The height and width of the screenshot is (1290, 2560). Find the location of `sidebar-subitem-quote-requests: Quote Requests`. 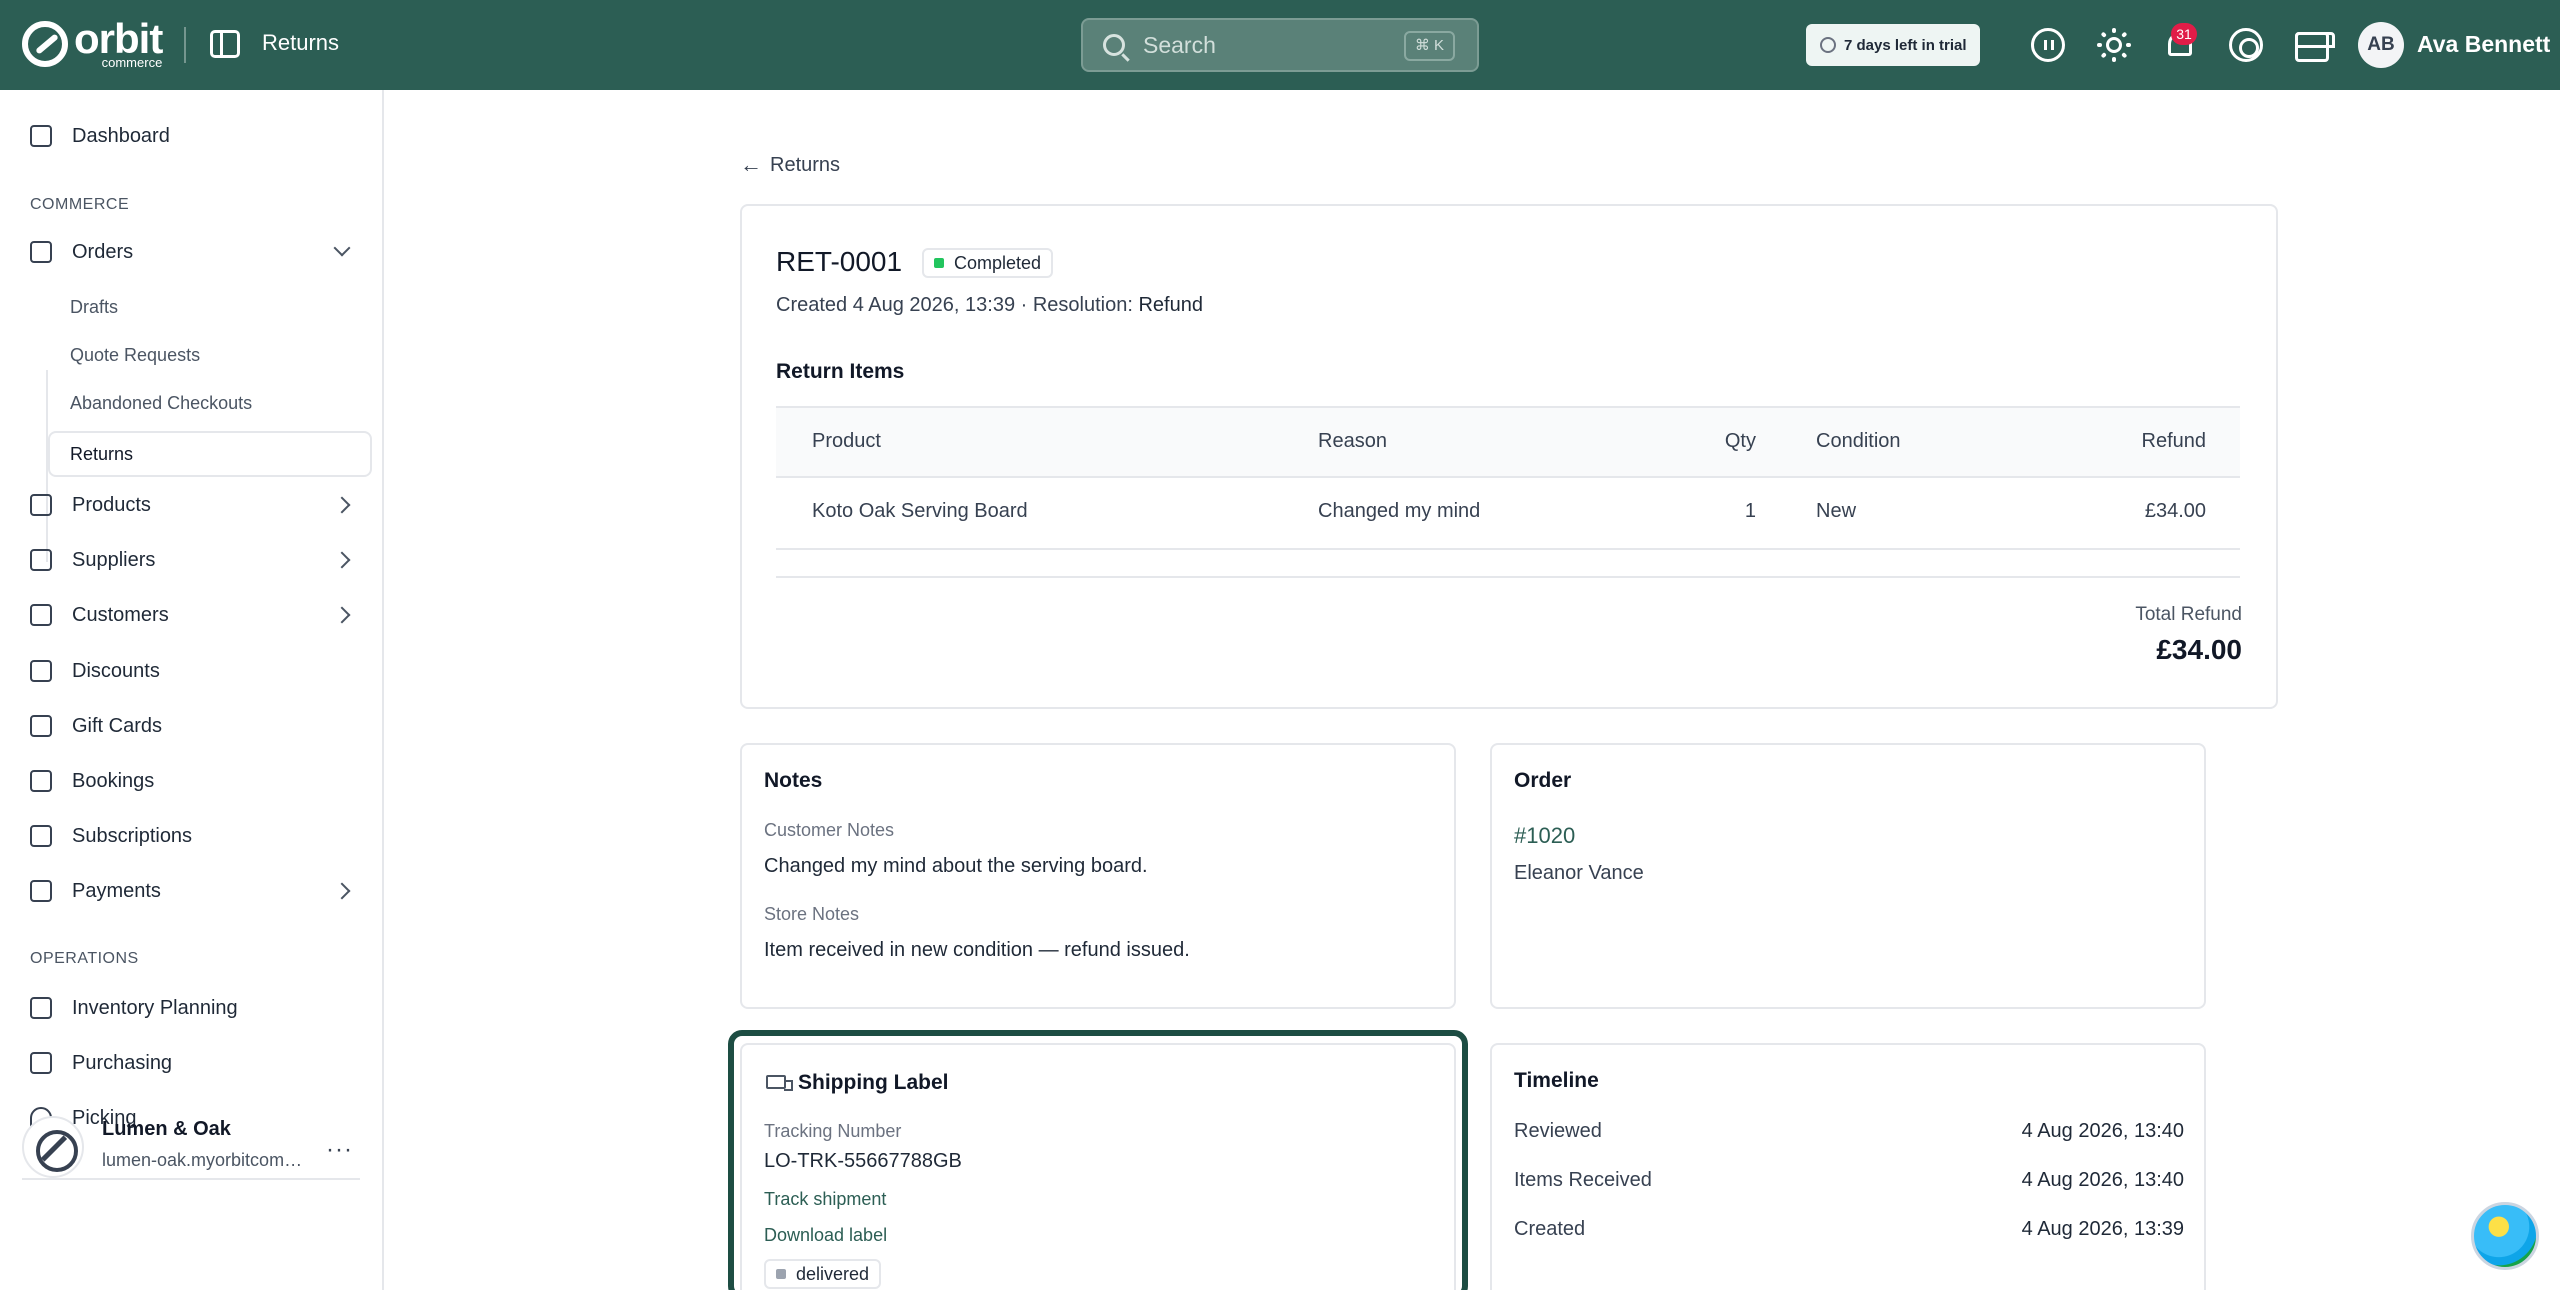

sidebar-subitem-quote-requests: Quote Requests is located at coordinates (135, 355).